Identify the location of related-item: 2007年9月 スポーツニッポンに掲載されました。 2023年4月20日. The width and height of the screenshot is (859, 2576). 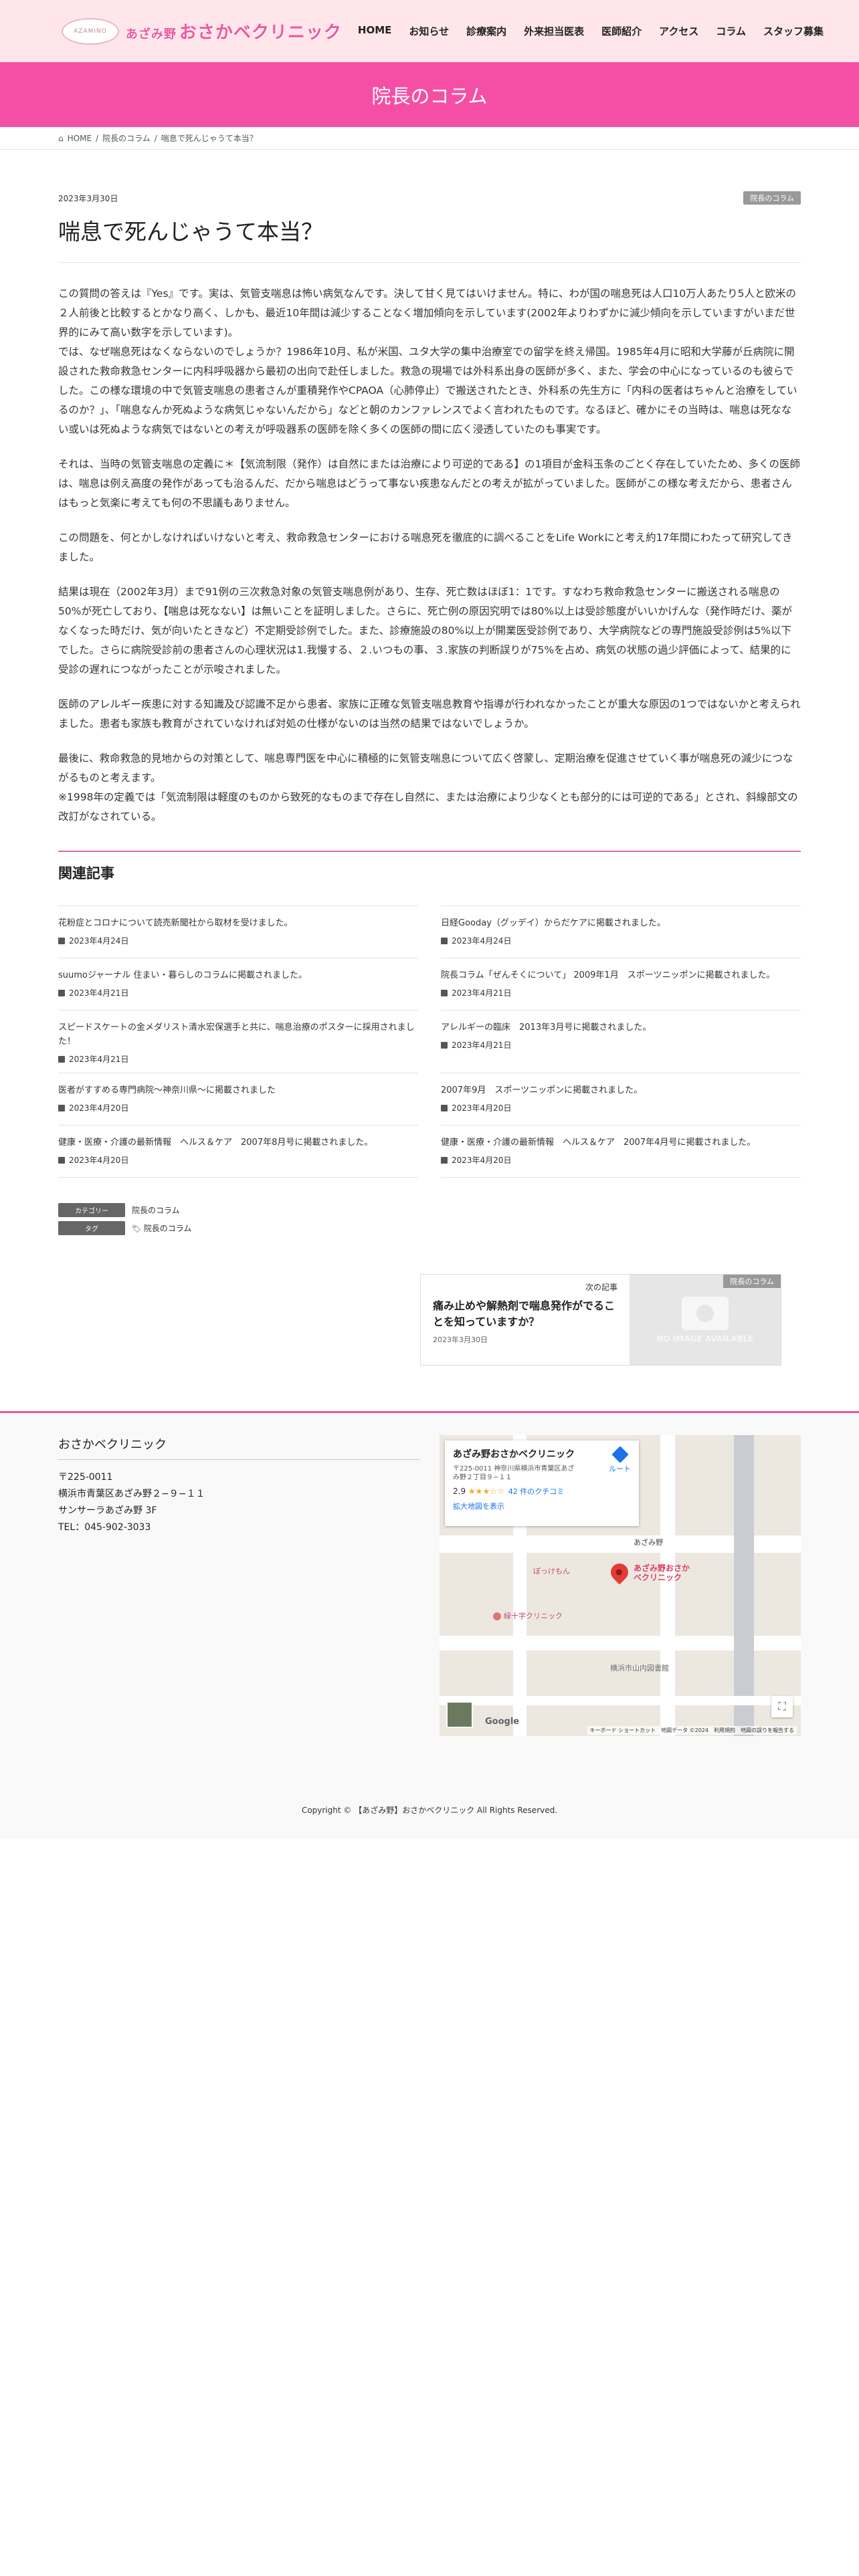
(621, 1099).